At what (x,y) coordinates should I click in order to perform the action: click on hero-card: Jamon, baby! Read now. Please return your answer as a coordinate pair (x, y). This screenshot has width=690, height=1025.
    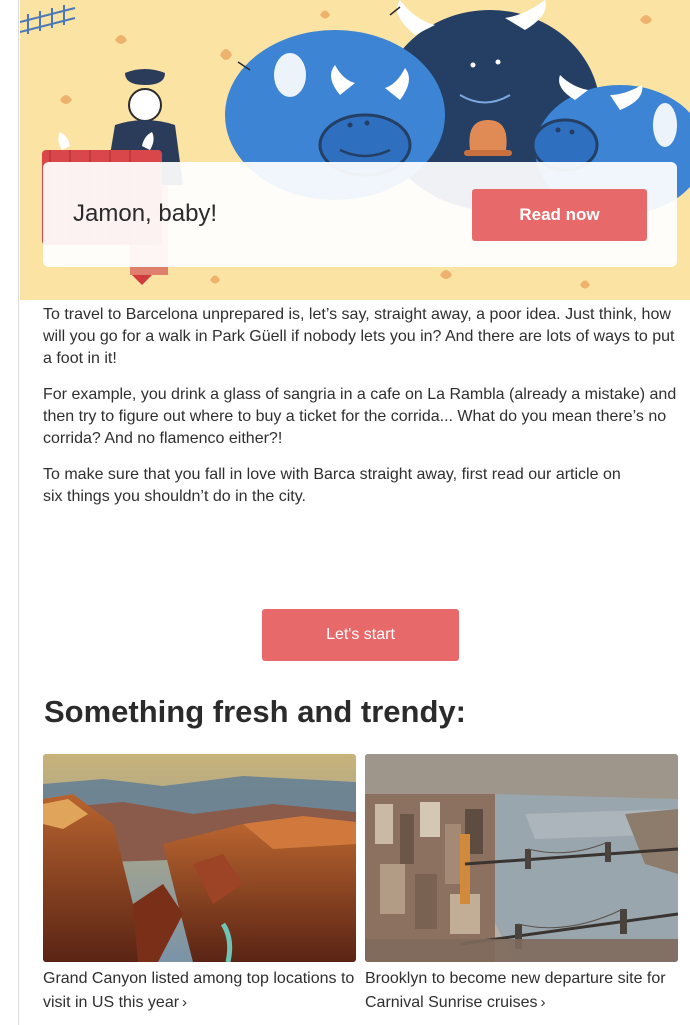
    Looking at the image, I should click on (360, 214).